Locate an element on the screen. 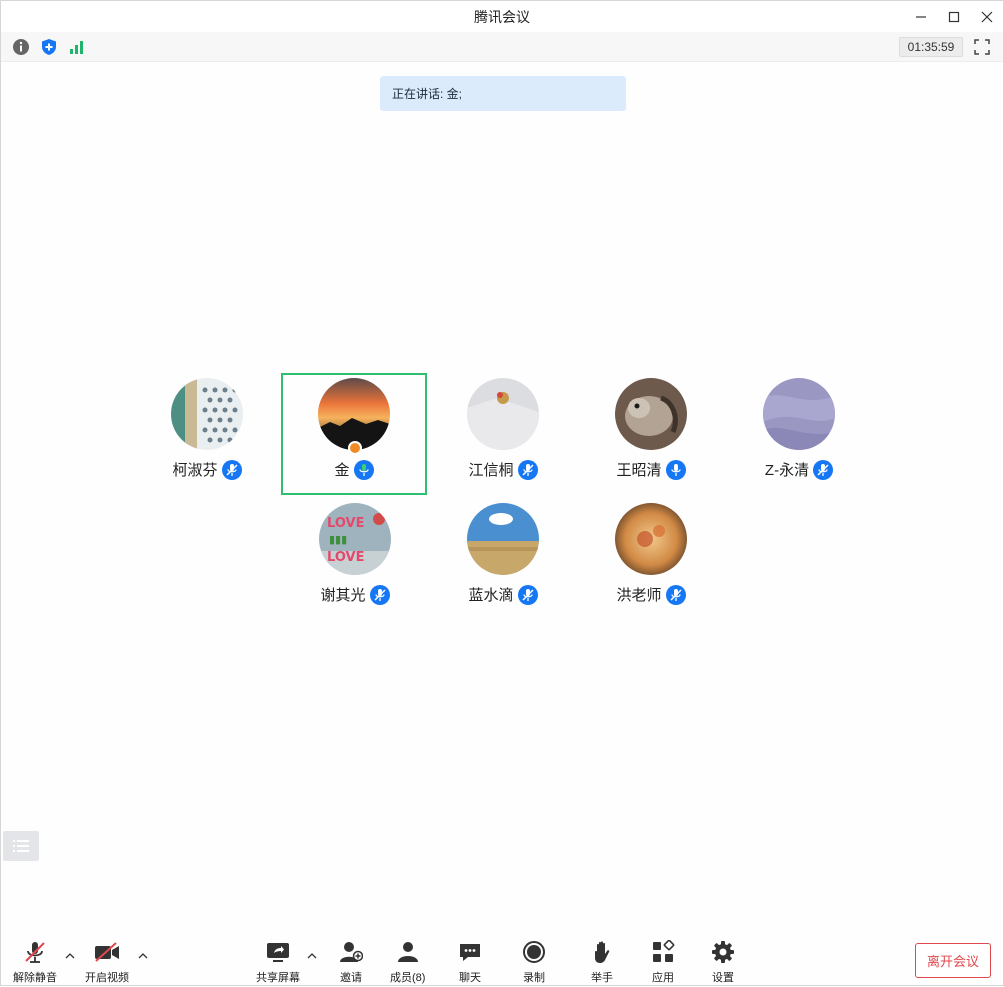  mic-on-icon is located at coordinates (675, 469).